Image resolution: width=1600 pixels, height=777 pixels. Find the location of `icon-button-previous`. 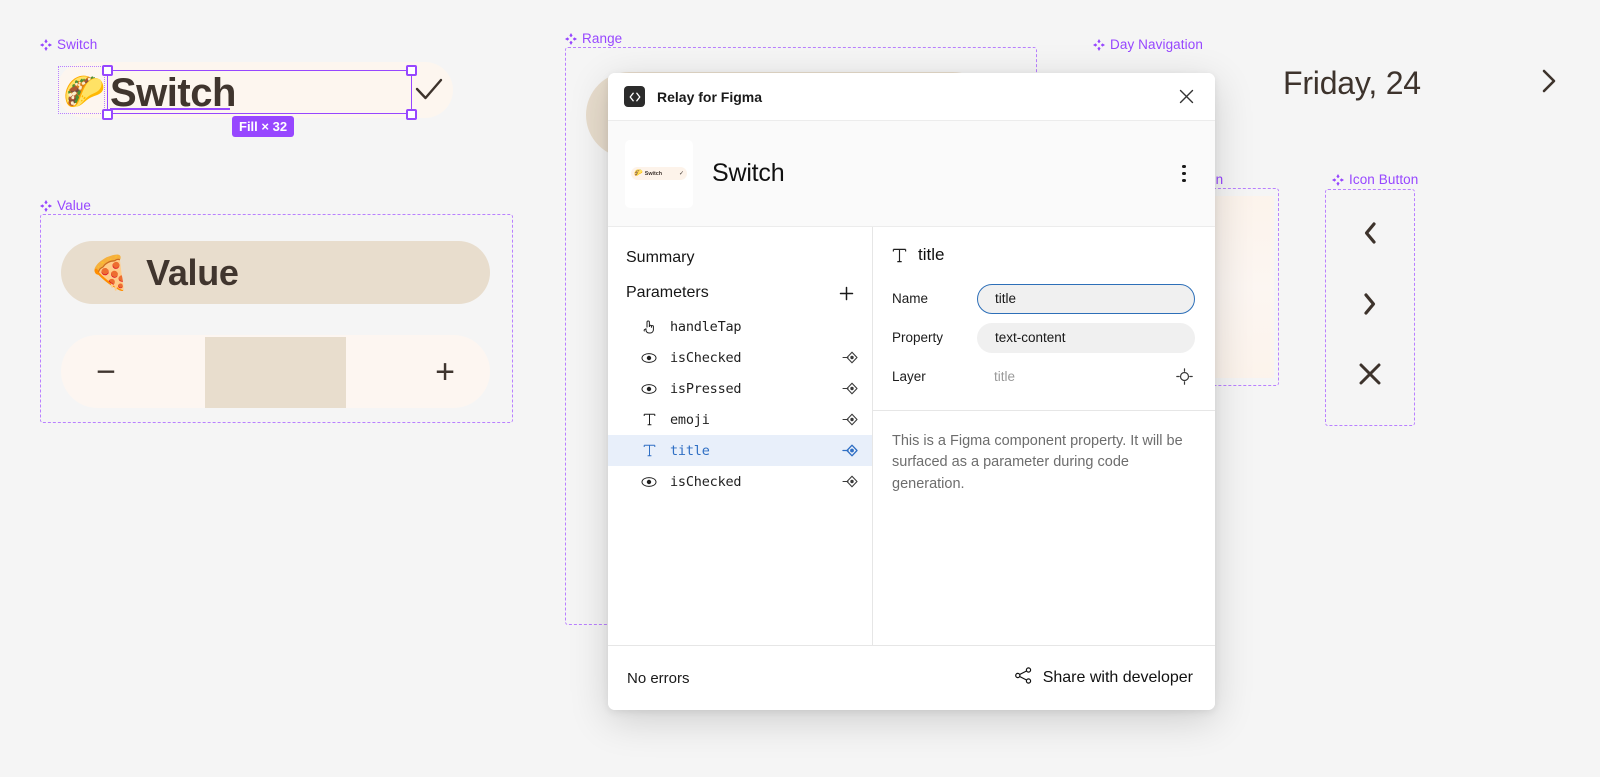

icon-button-previous is located at coordinates (1370, 233).